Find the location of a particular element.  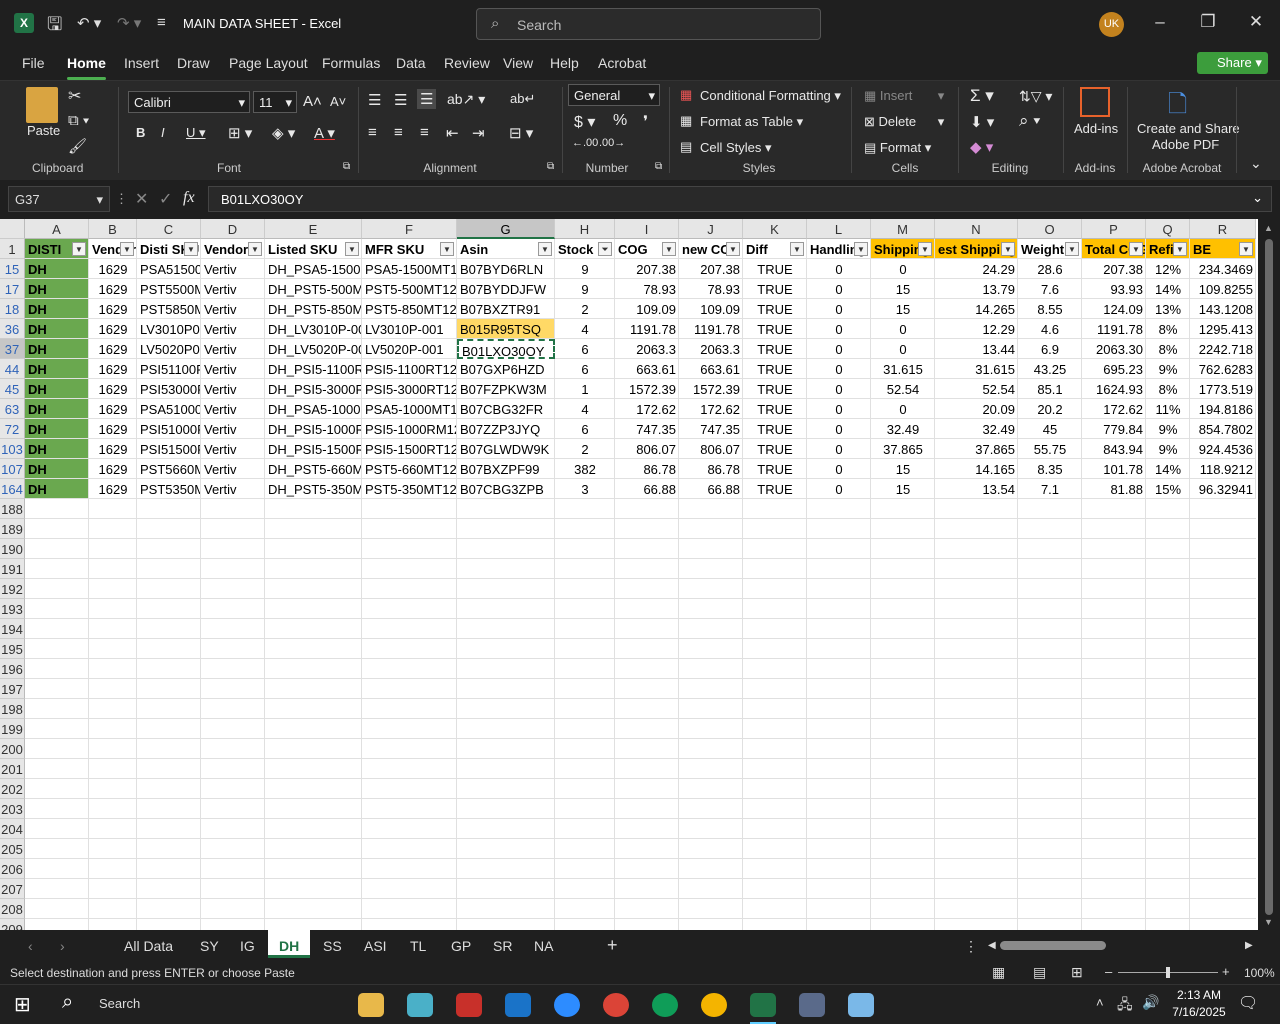

table-cell: 1191.78 is located at coordinates (647, 329).